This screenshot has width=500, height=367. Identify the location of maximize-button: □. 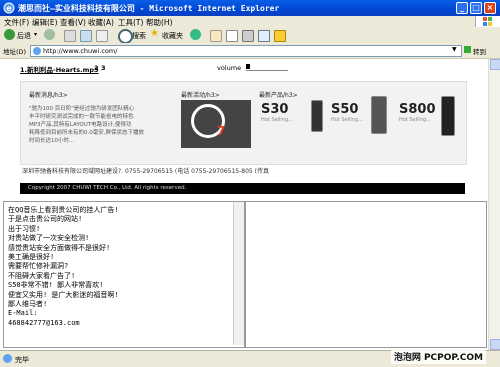
(476, 8).